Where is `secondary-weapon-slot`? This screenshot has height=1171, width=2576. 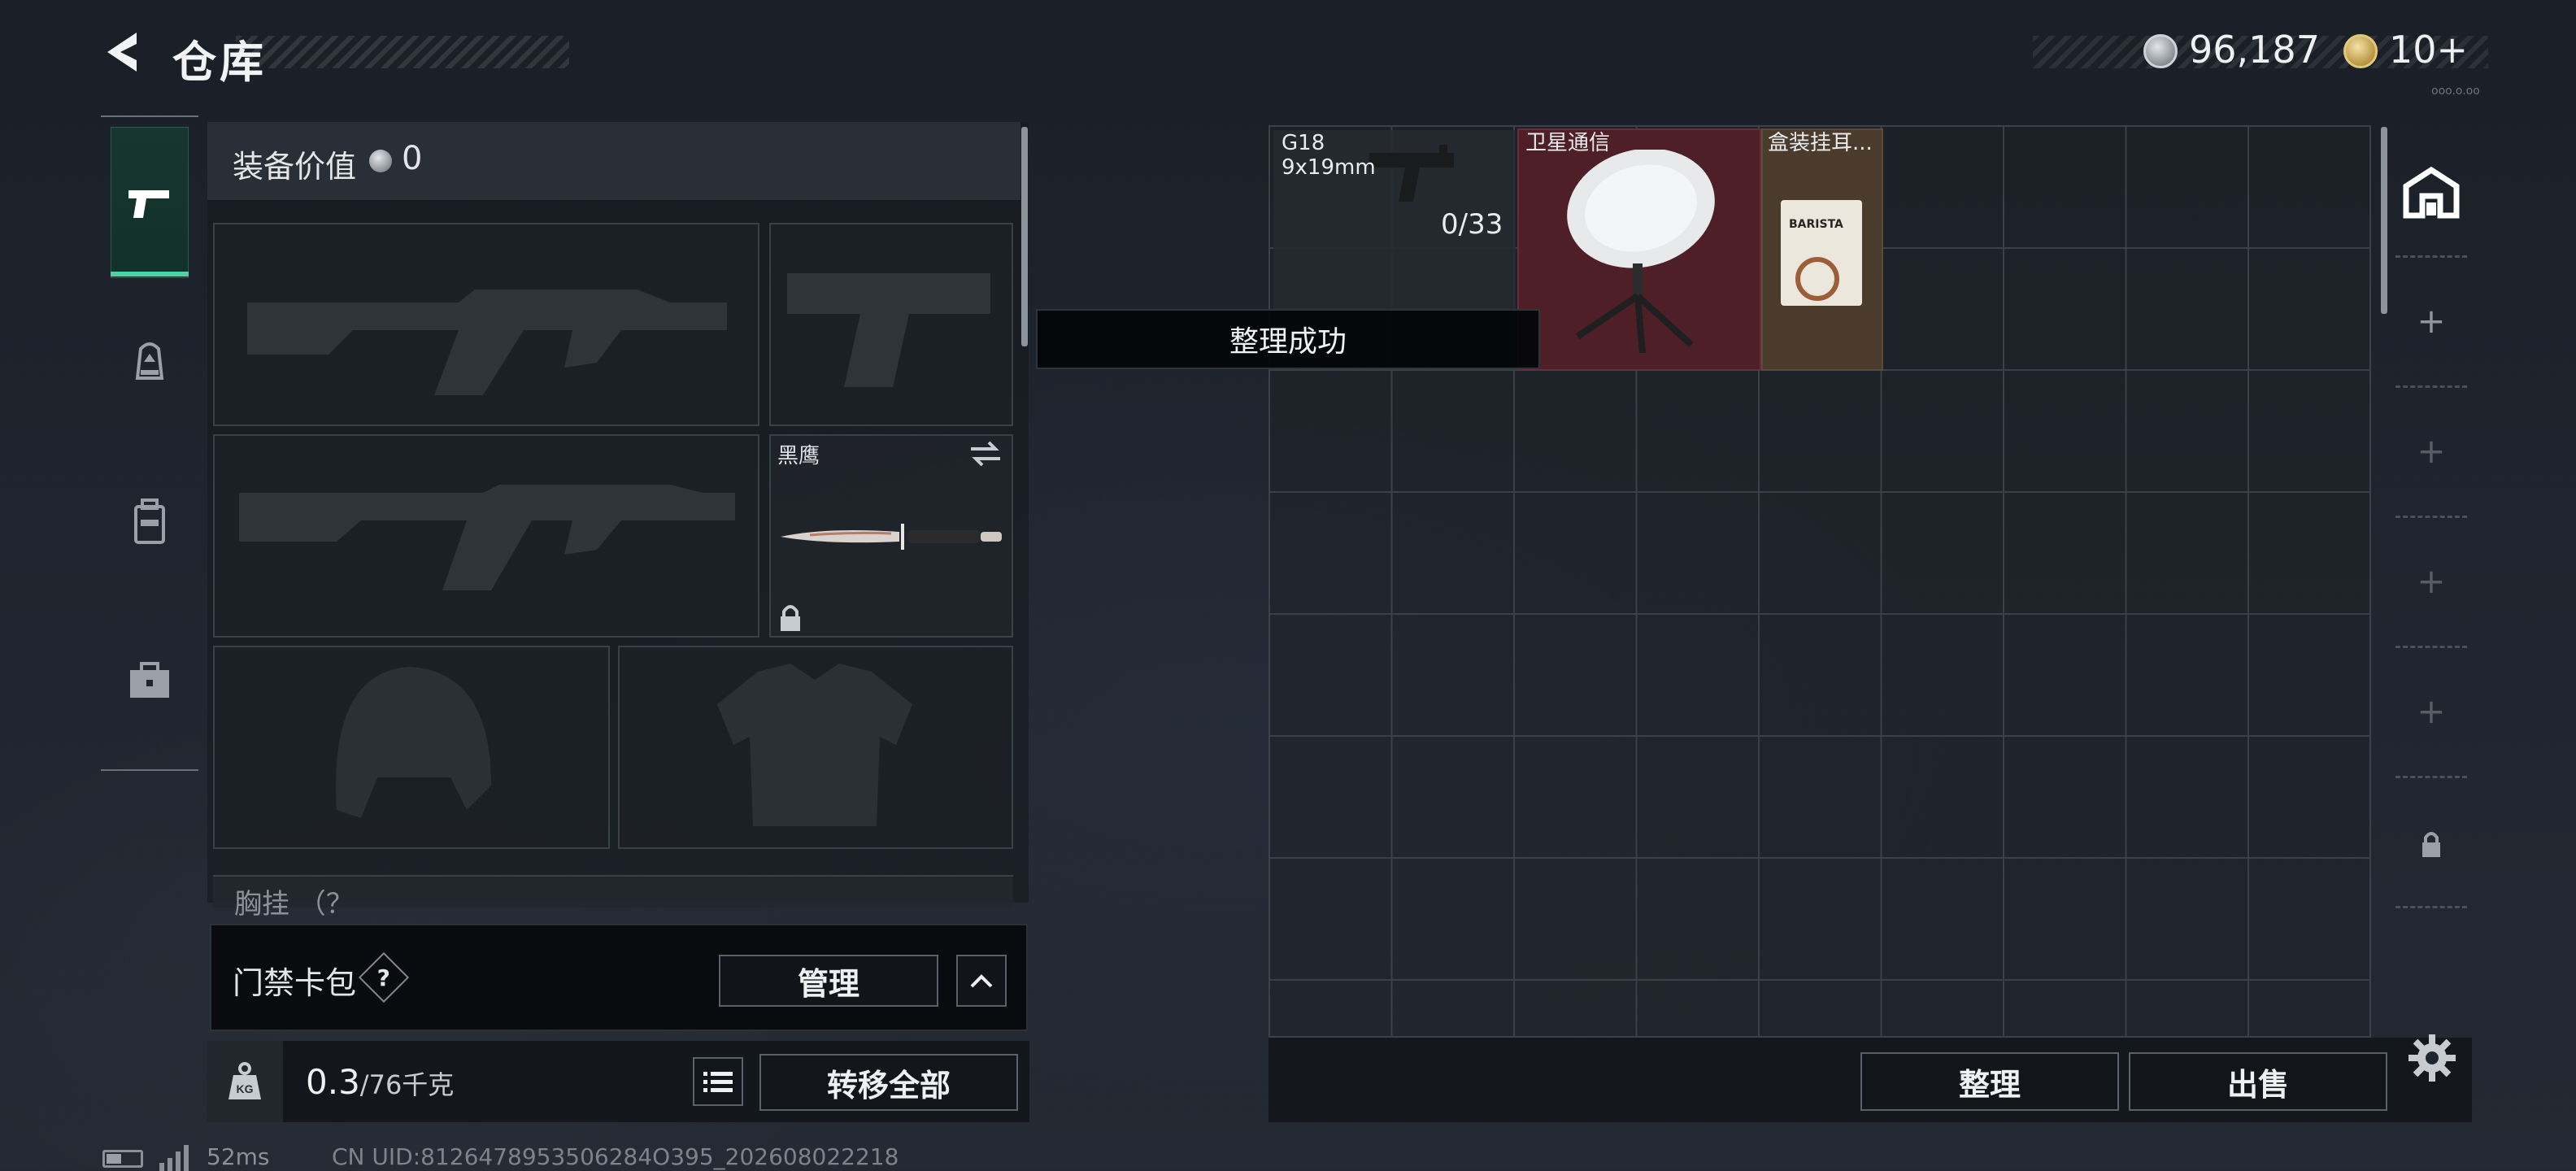
secondary-weapon-slot is located at coordinates (486, 536).